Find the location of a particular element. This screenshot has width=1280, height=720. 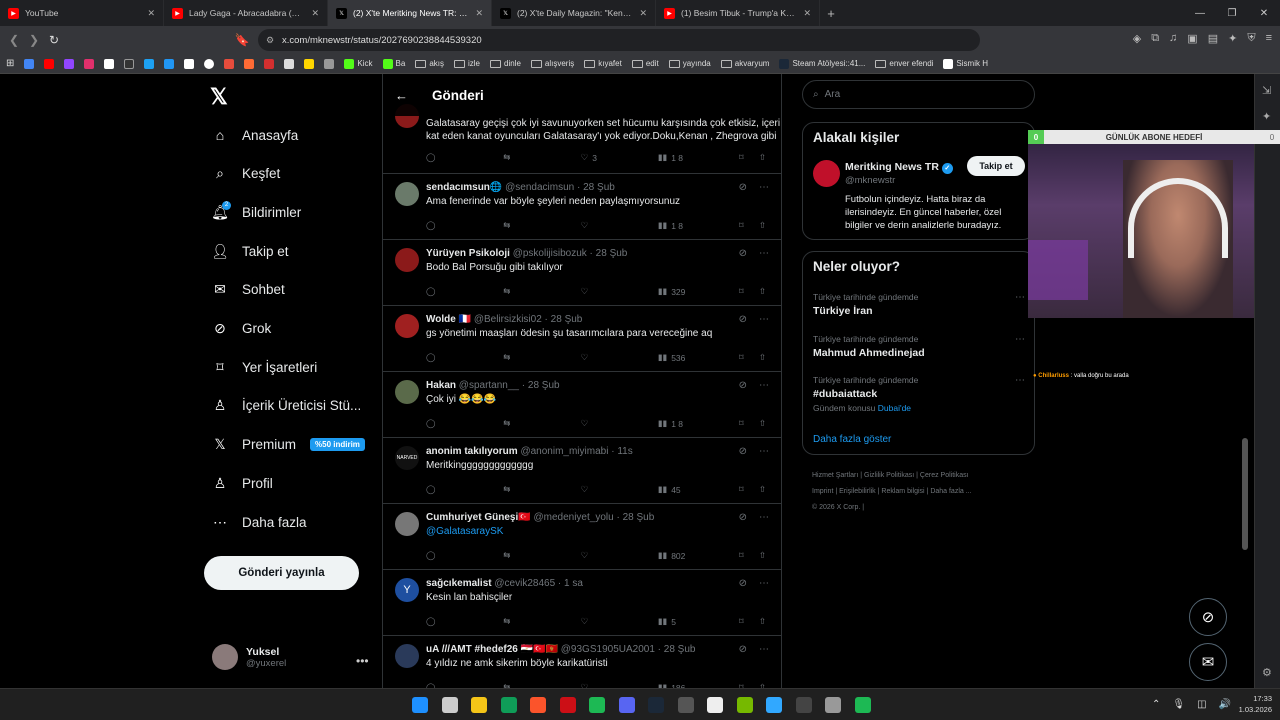

start-icon is located at coordinates (420, 705).